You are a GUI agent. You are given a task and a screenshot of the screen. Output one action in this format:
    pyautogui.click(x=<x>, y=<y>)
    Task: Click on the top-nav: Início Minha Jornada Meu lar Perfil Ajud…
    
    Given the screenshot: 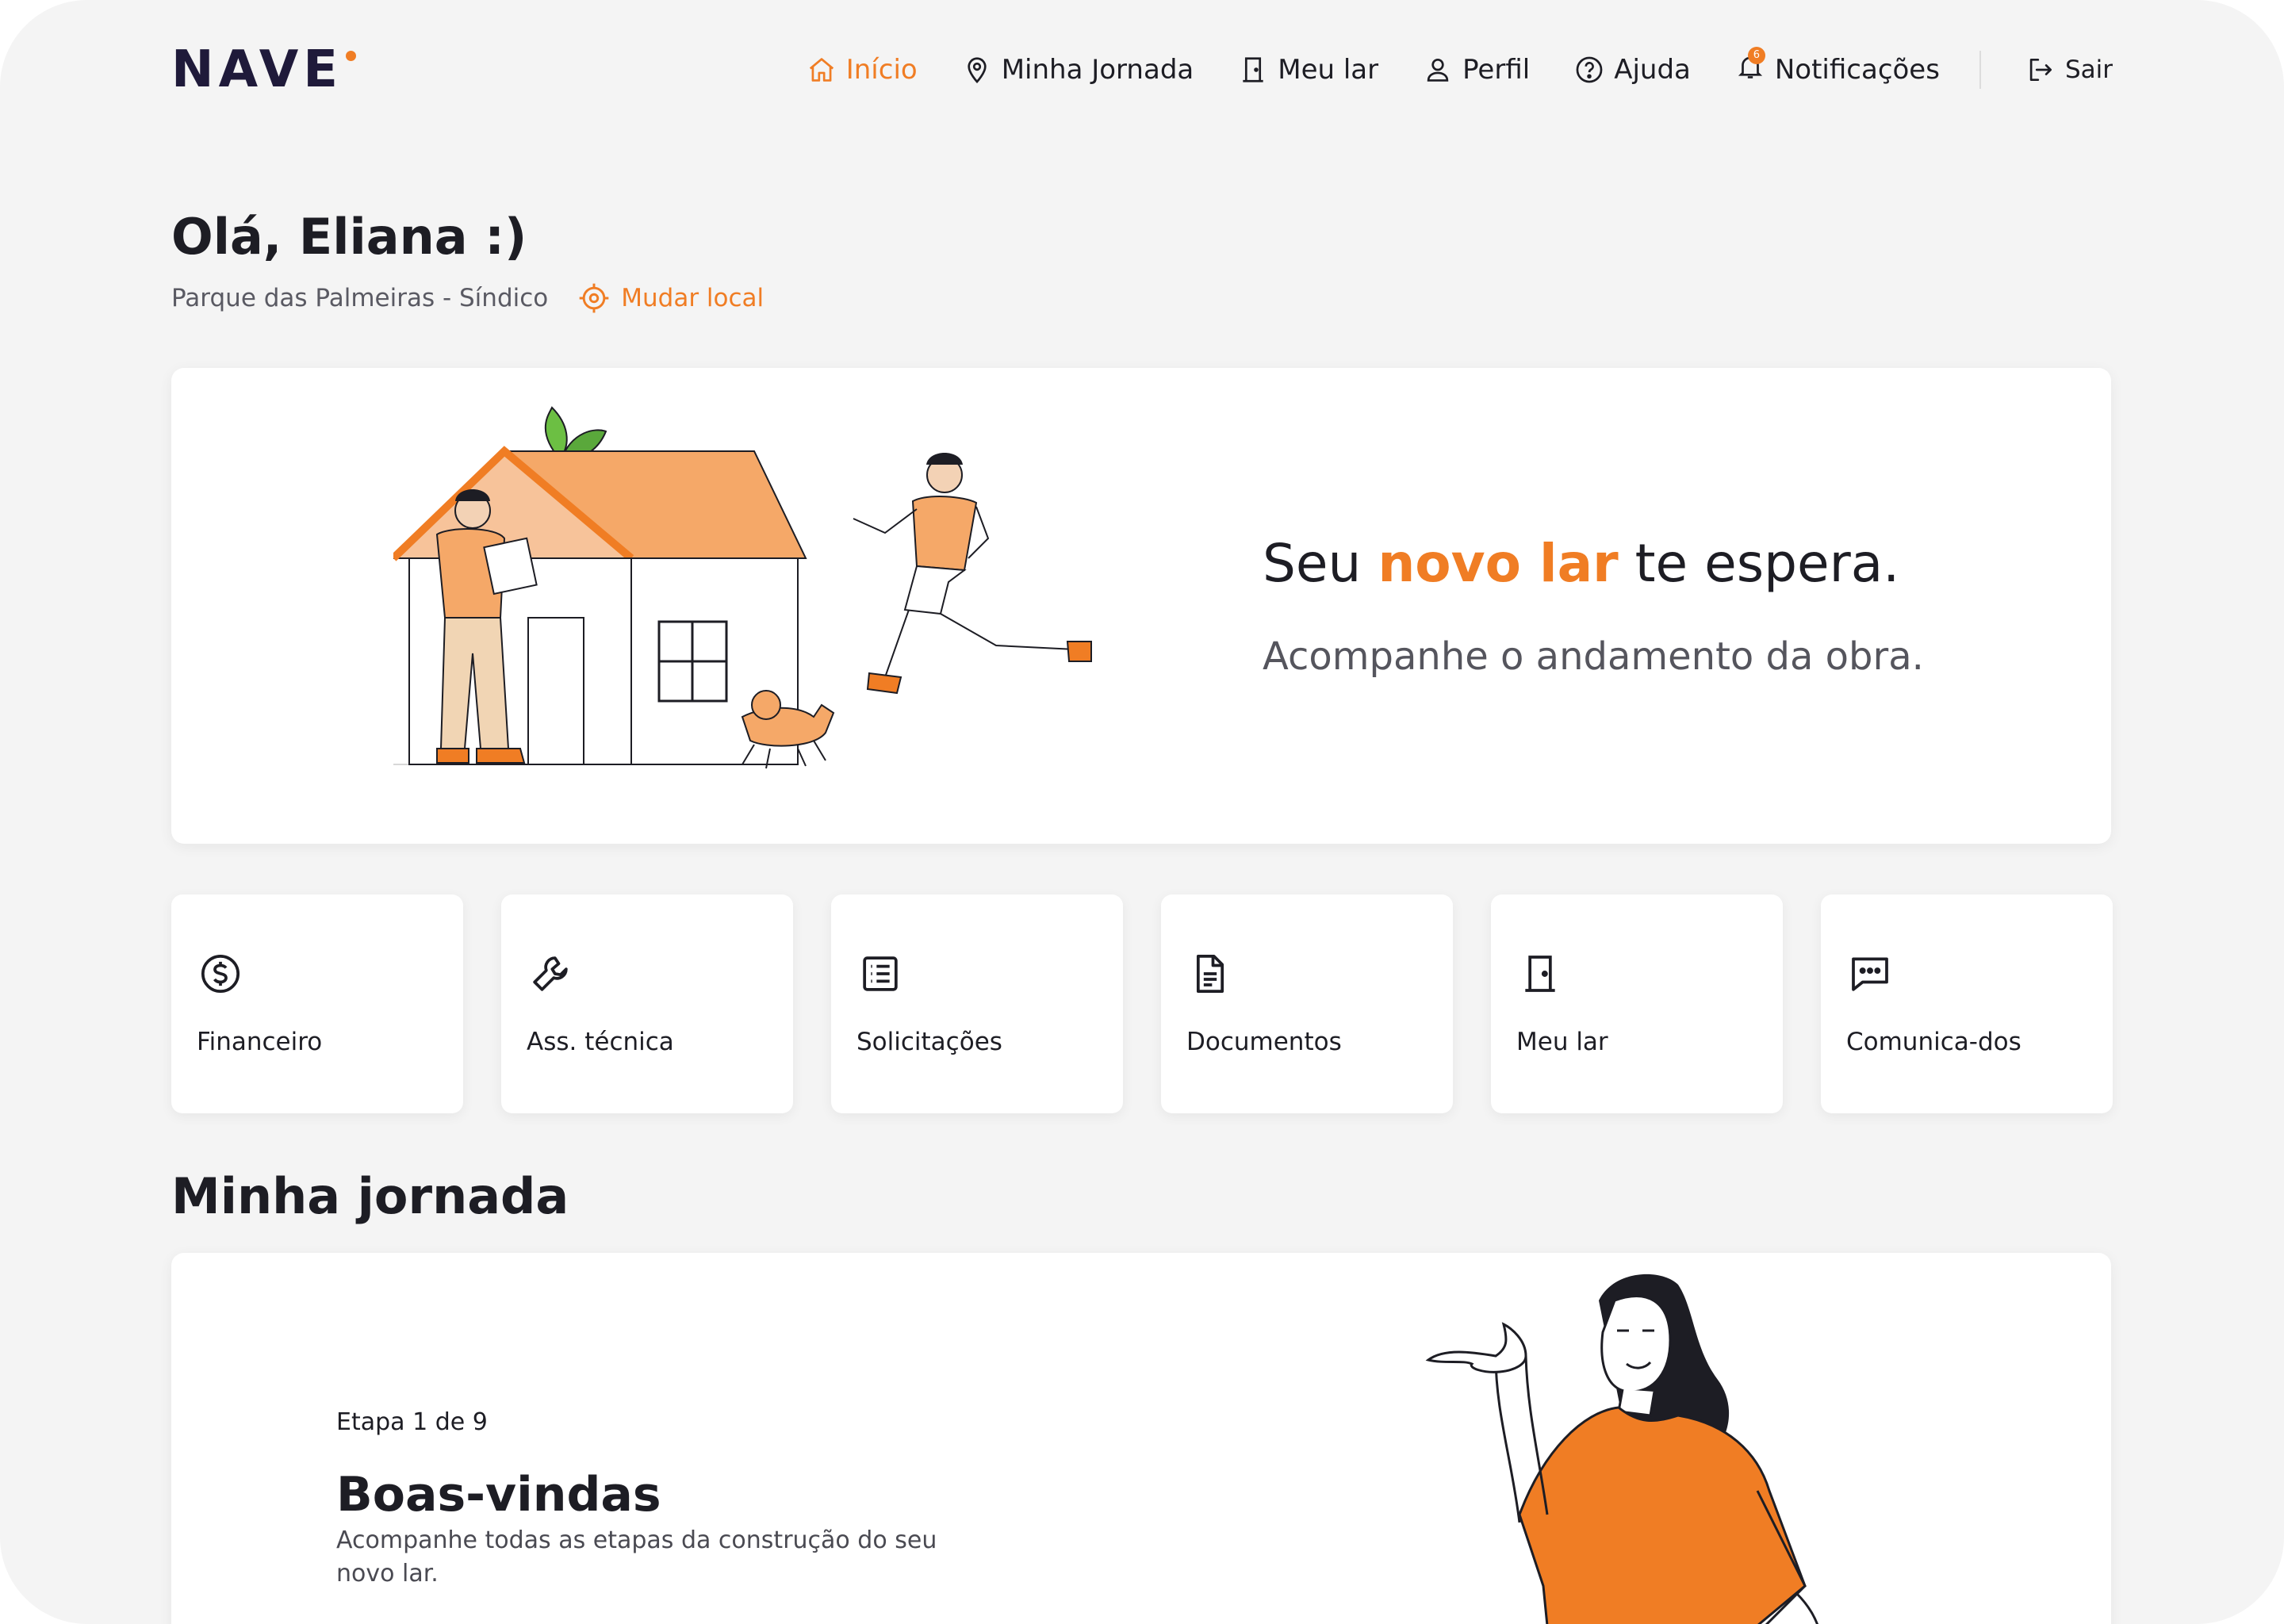 What is the action you would take?
    pyautogui.click(x=1460, y=68)
    